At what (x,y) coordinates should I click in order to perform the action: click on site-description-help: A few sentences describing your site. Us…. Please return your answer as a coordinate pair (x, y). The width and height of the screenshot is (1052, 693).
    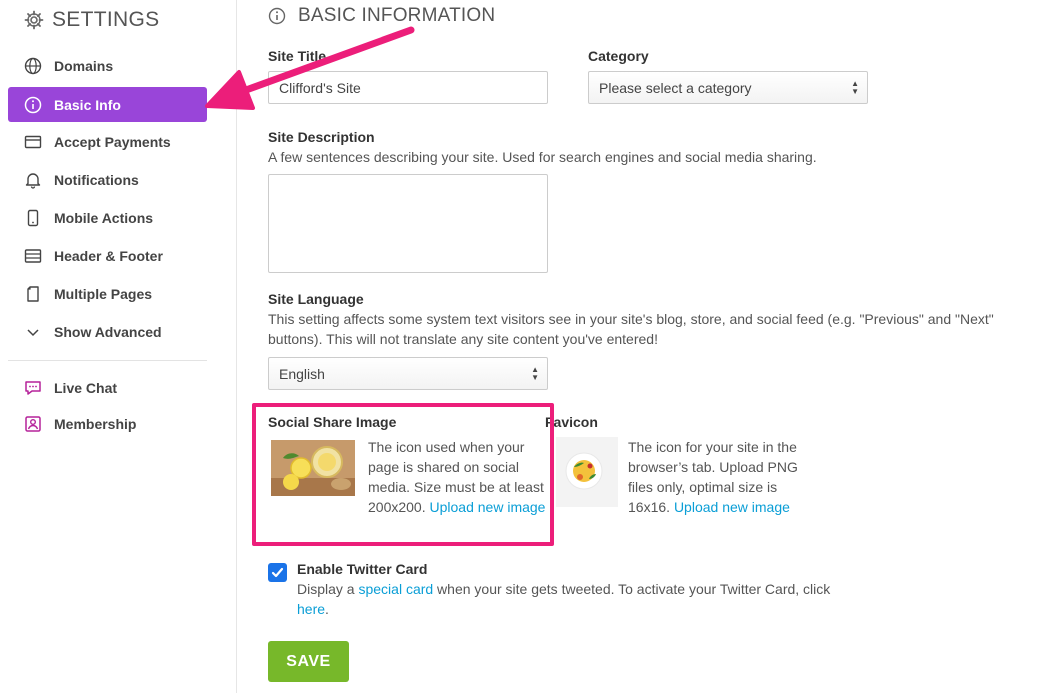
    Looking at the image, I should click on (542, 157).